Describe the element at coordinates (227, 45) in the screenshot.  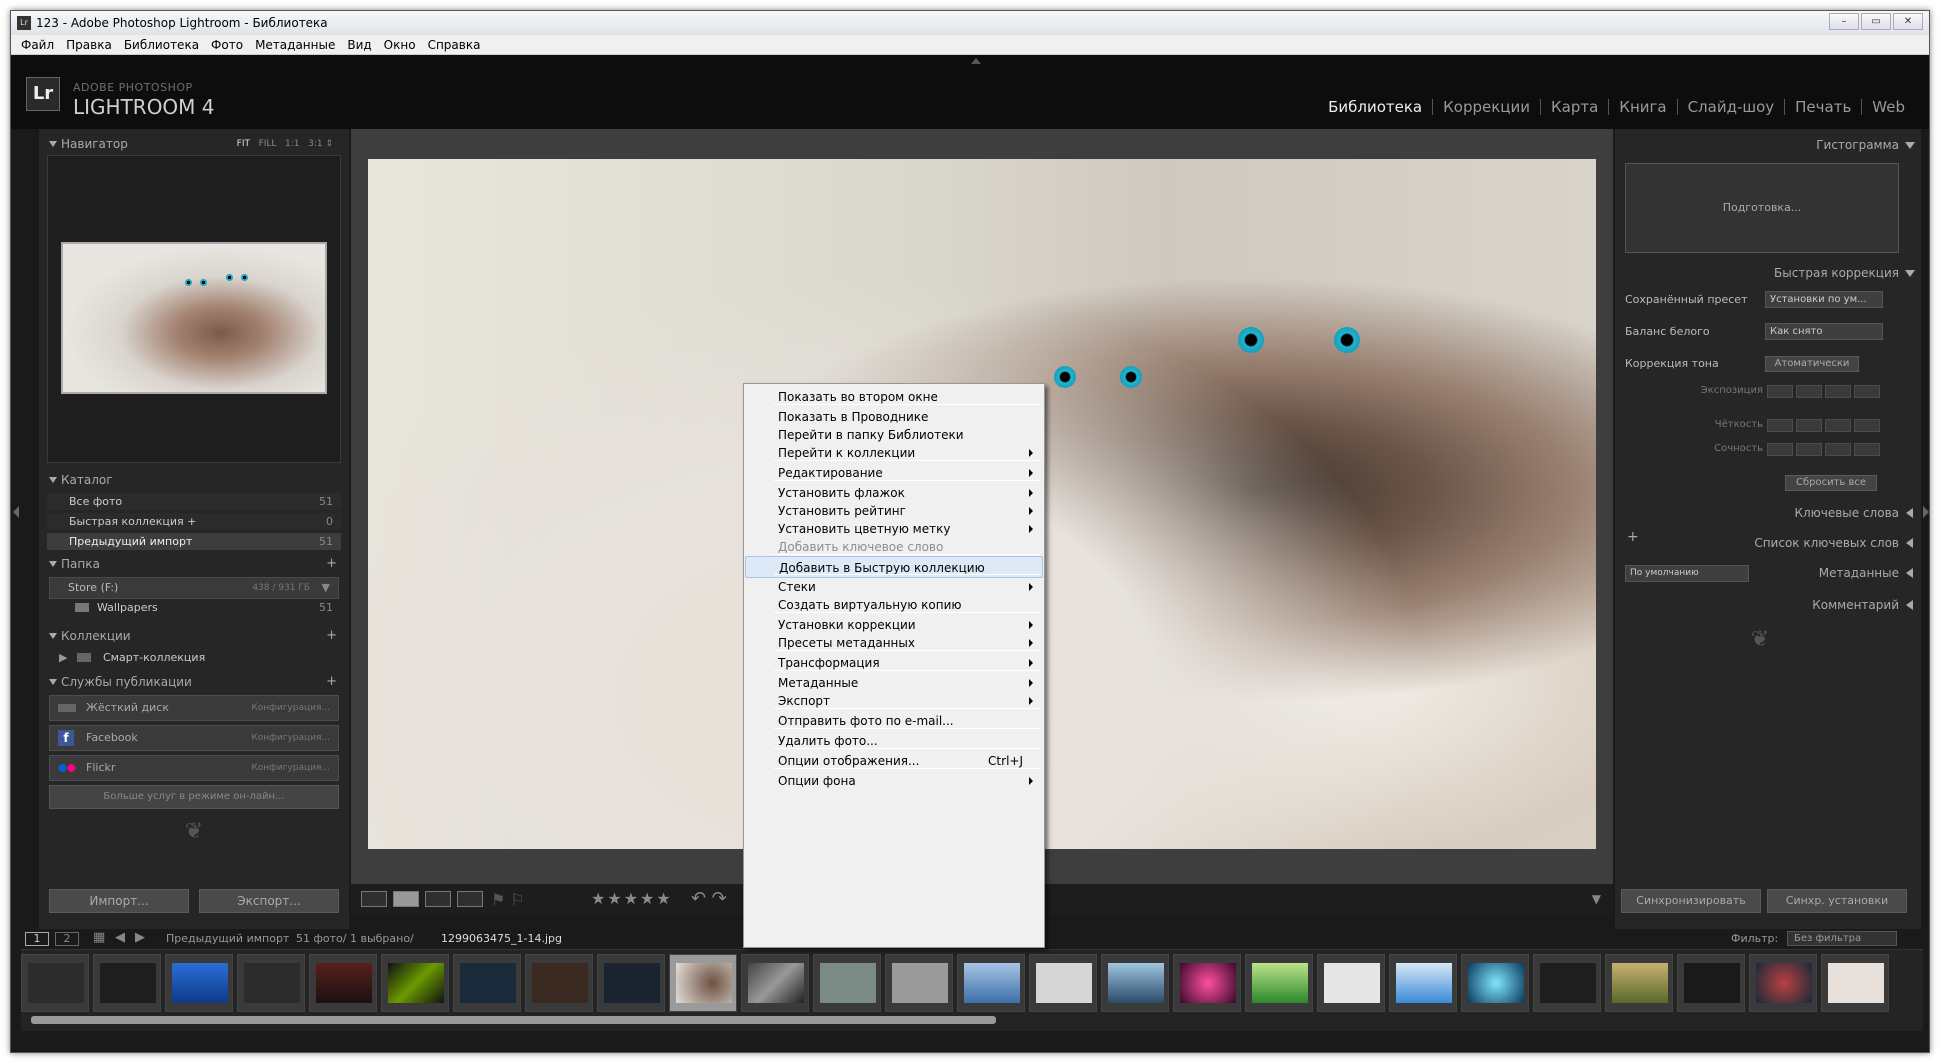
I see `menu-photo: Фото` at that location.